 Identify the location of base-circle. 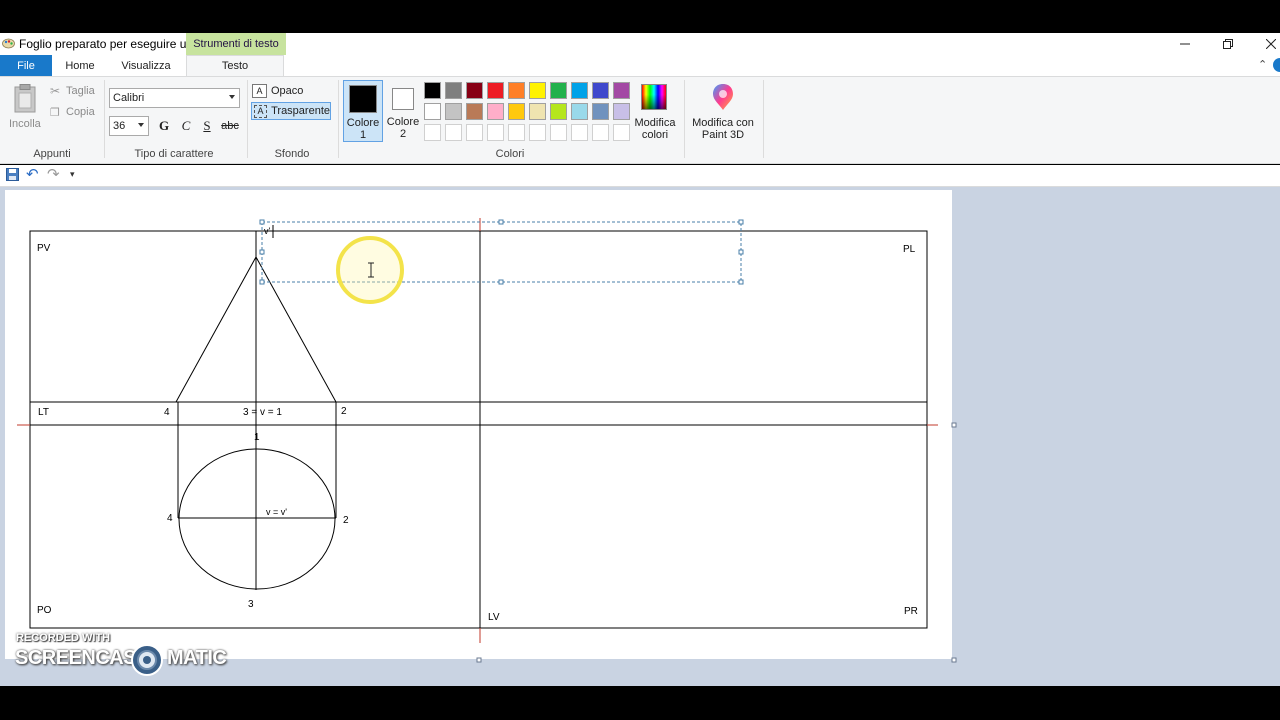
(257, 519).